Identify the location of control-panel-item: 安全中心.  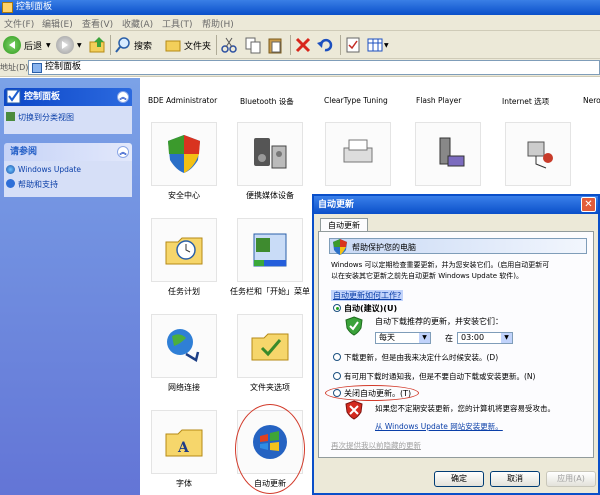
(184, 161).